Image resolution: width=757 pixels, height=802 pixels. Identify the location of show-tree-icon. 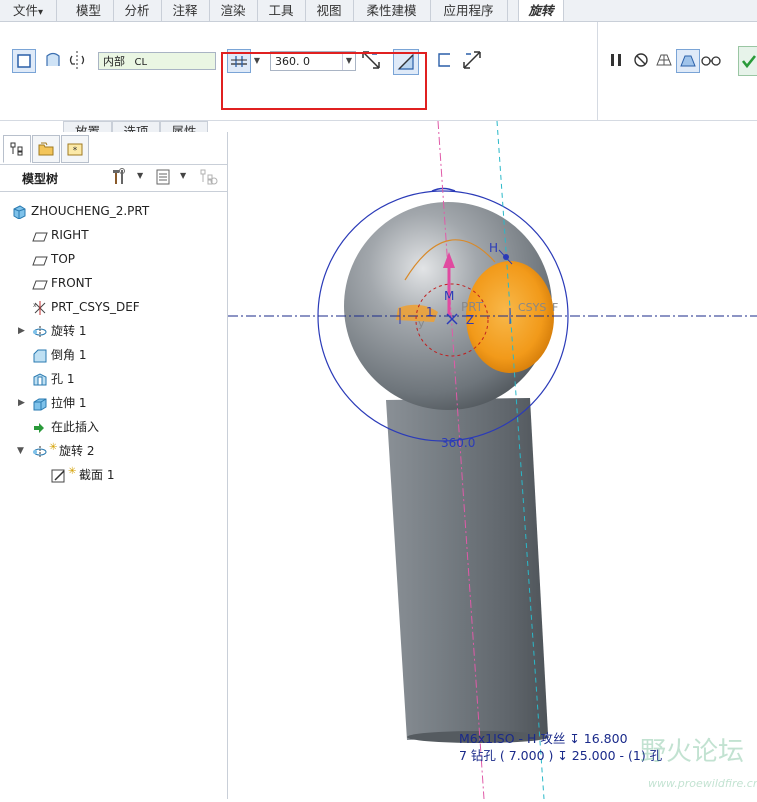
(163, 178).